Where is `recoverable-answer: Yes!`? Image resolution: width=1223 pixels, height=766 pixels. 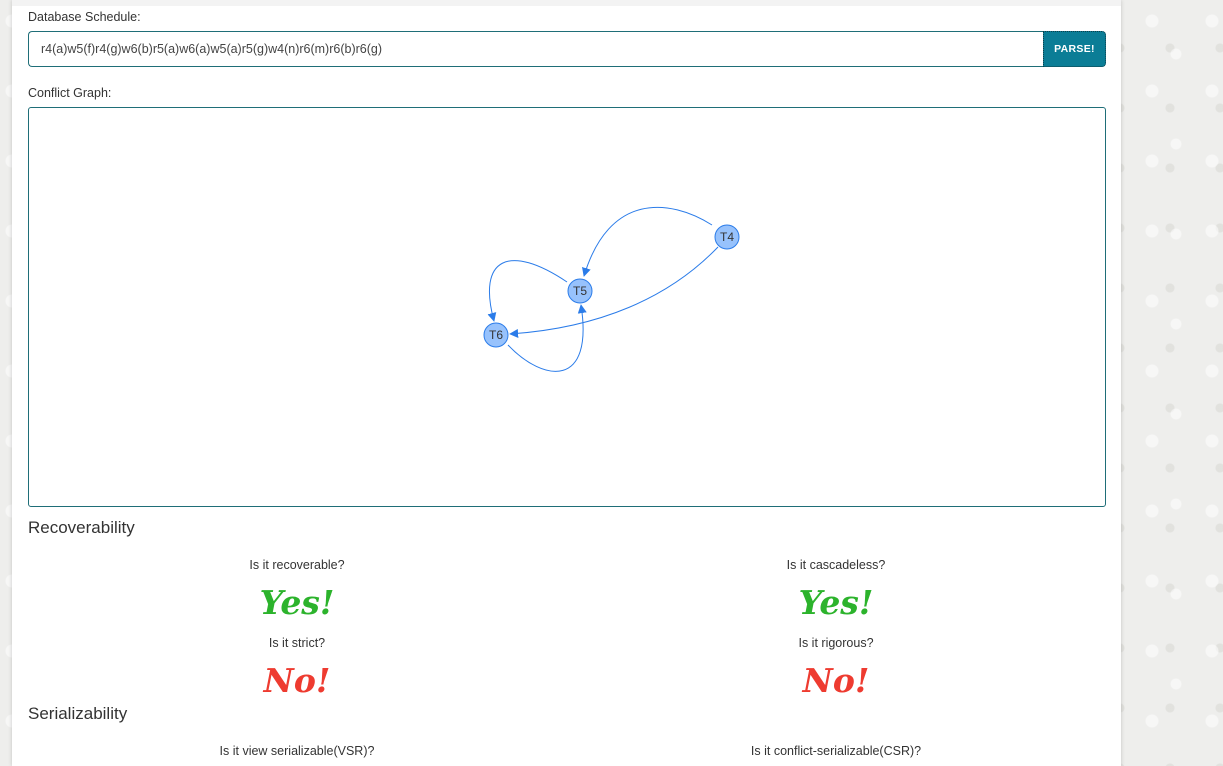
recoverable-answer: Yes! is located at coordinates (297, 602).